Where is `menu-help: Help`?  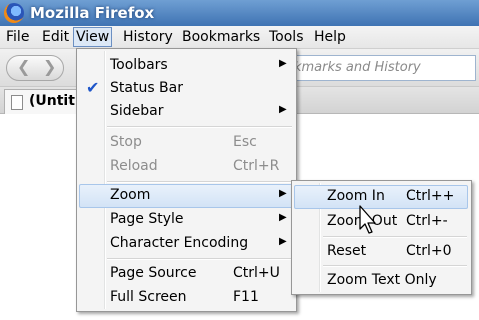 menu-help: Help is located at coordinates (330, 37).